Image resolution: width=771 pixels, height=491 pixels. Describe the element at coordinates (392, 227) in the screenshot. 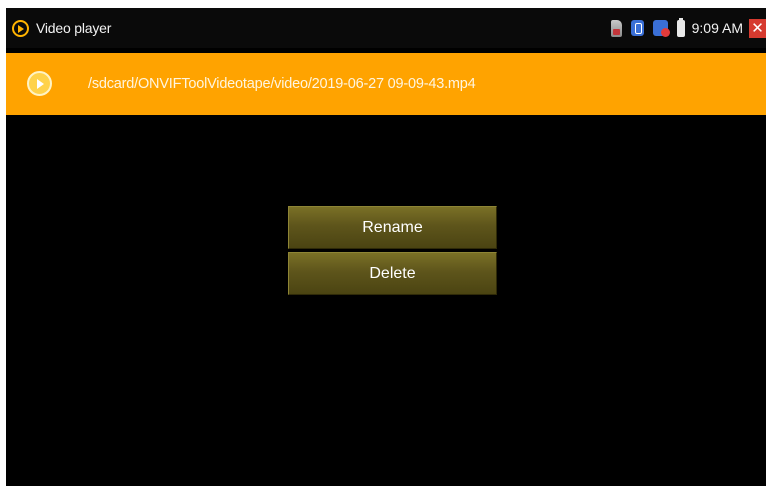

I see `rename-button: Rename` at that location.